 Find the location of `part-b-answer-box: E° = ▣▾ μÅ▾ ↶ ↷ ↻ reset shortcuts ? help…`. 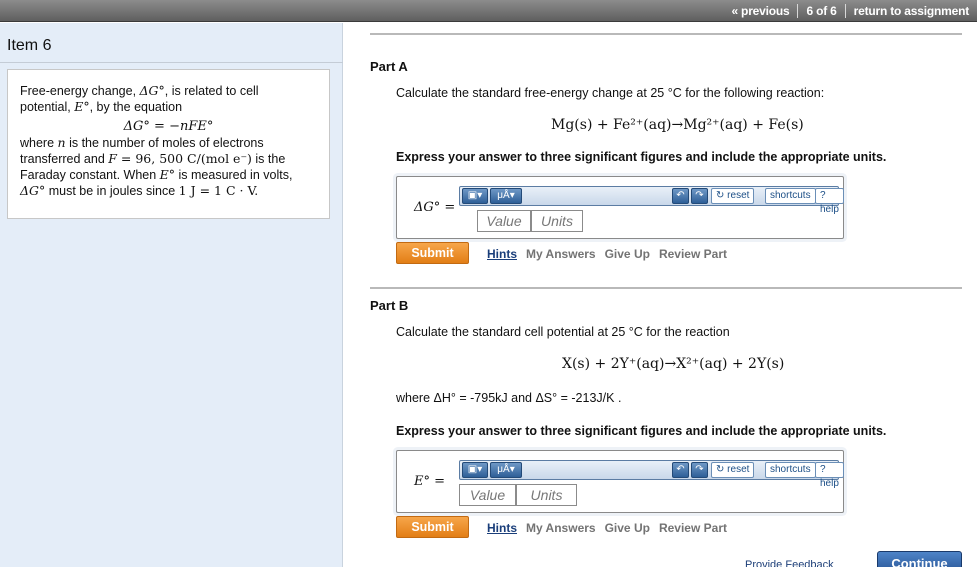

part-b-answer-box: E° = ▣▾ μÅ▾ ↶ ↷ ↻ reset shortcuts ? help… is located at coordinates (620, 481).